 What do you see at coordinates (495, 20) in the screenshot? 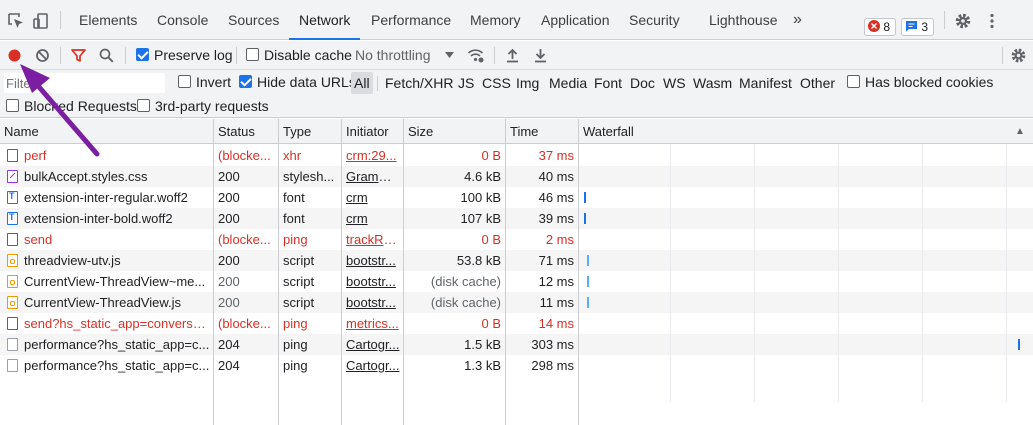
I see `tab-memory: Memory` at bounding box center [495, 20].